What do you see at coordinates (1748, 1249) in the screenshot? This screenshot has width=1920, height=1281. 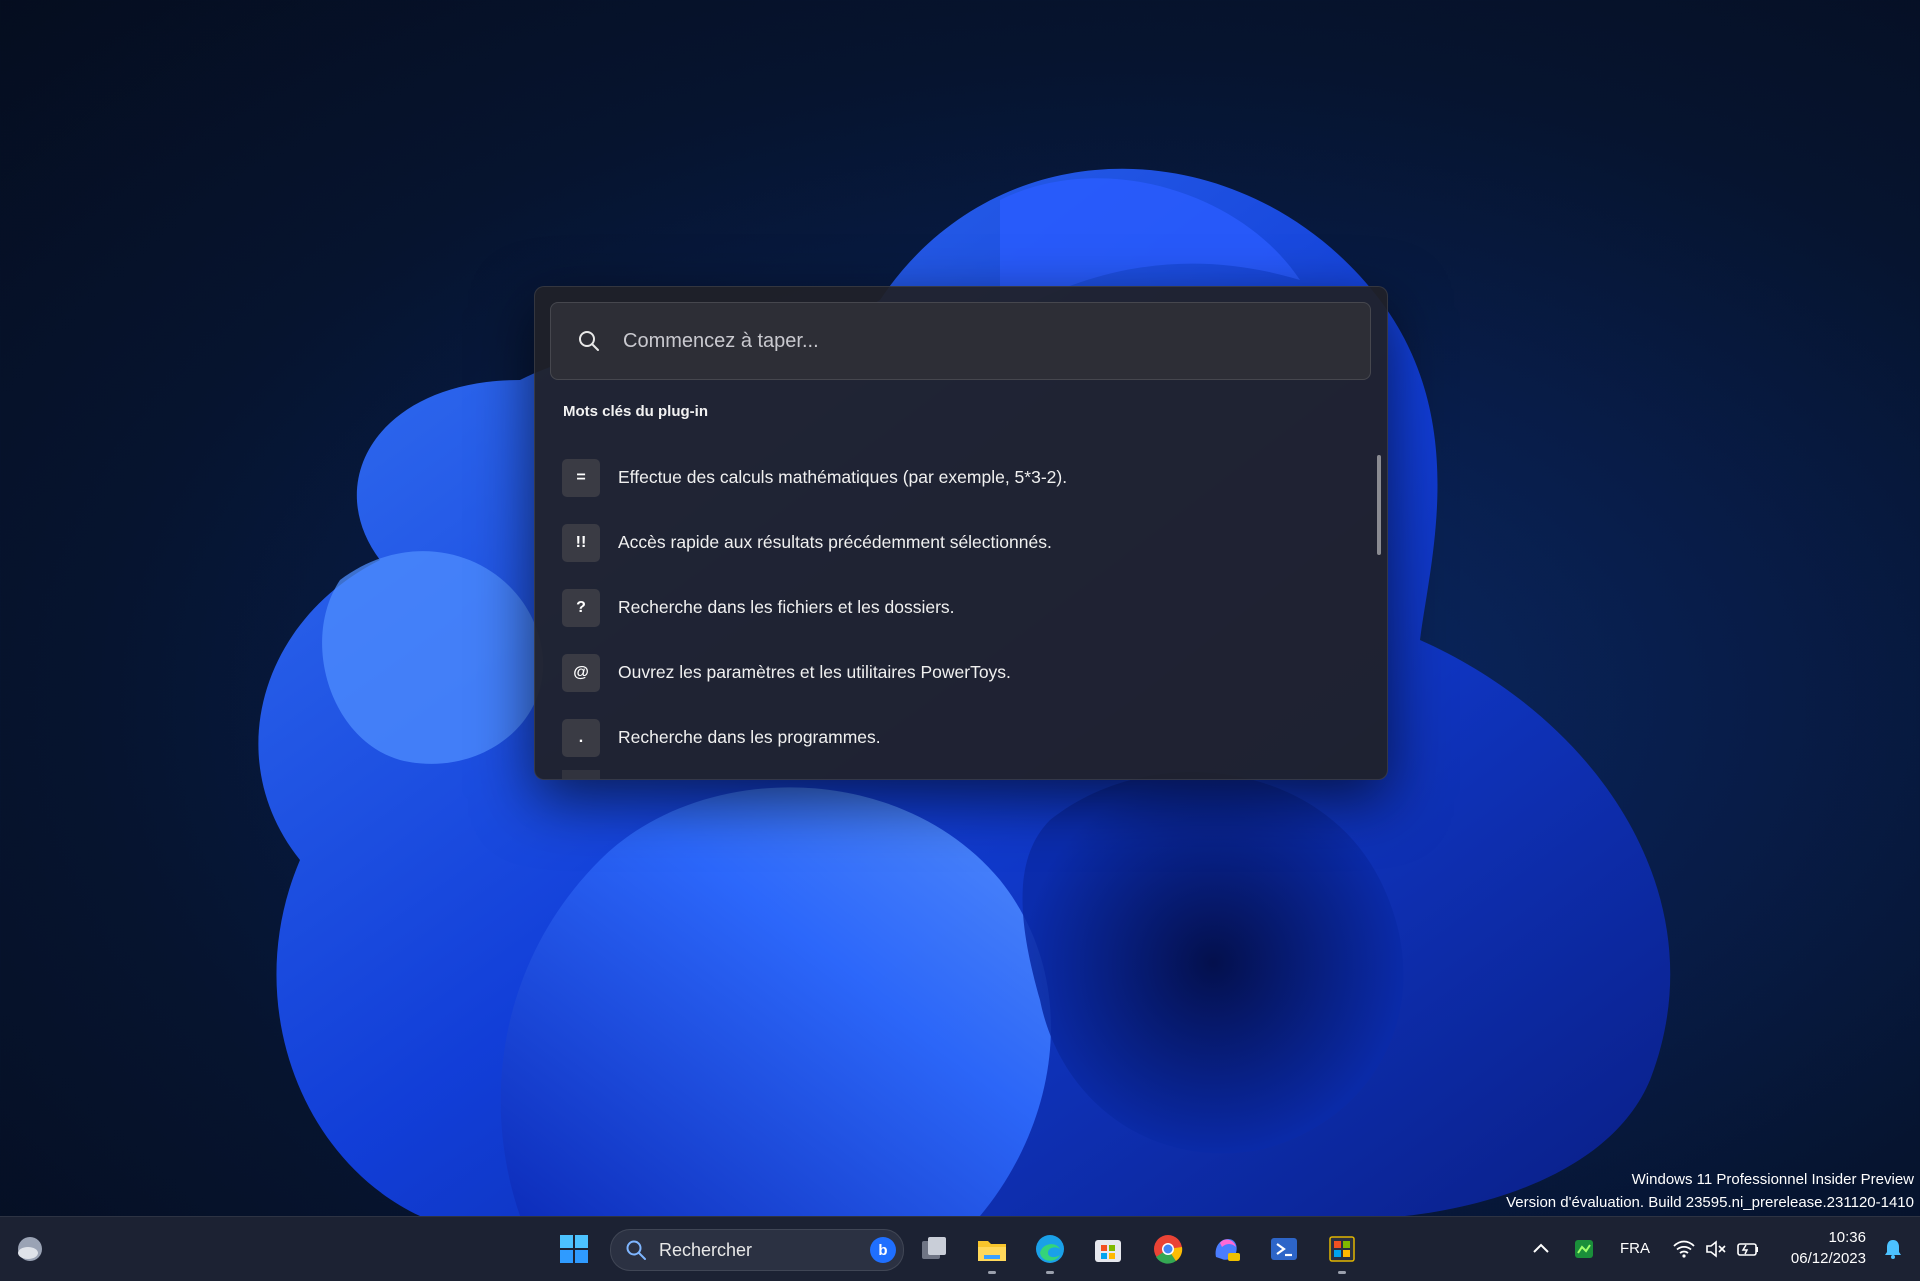 I see `battery-icon` at bounding box center [1748, 1249].